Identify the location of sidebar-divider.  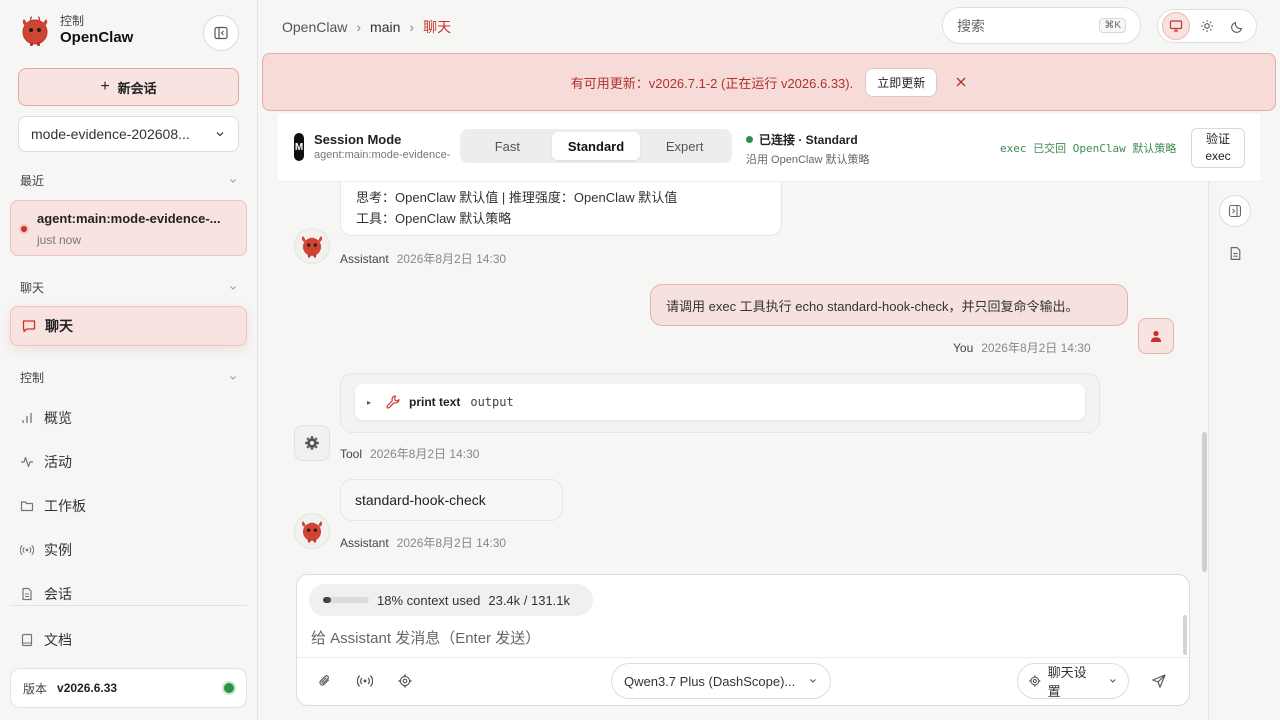
(128, 605).